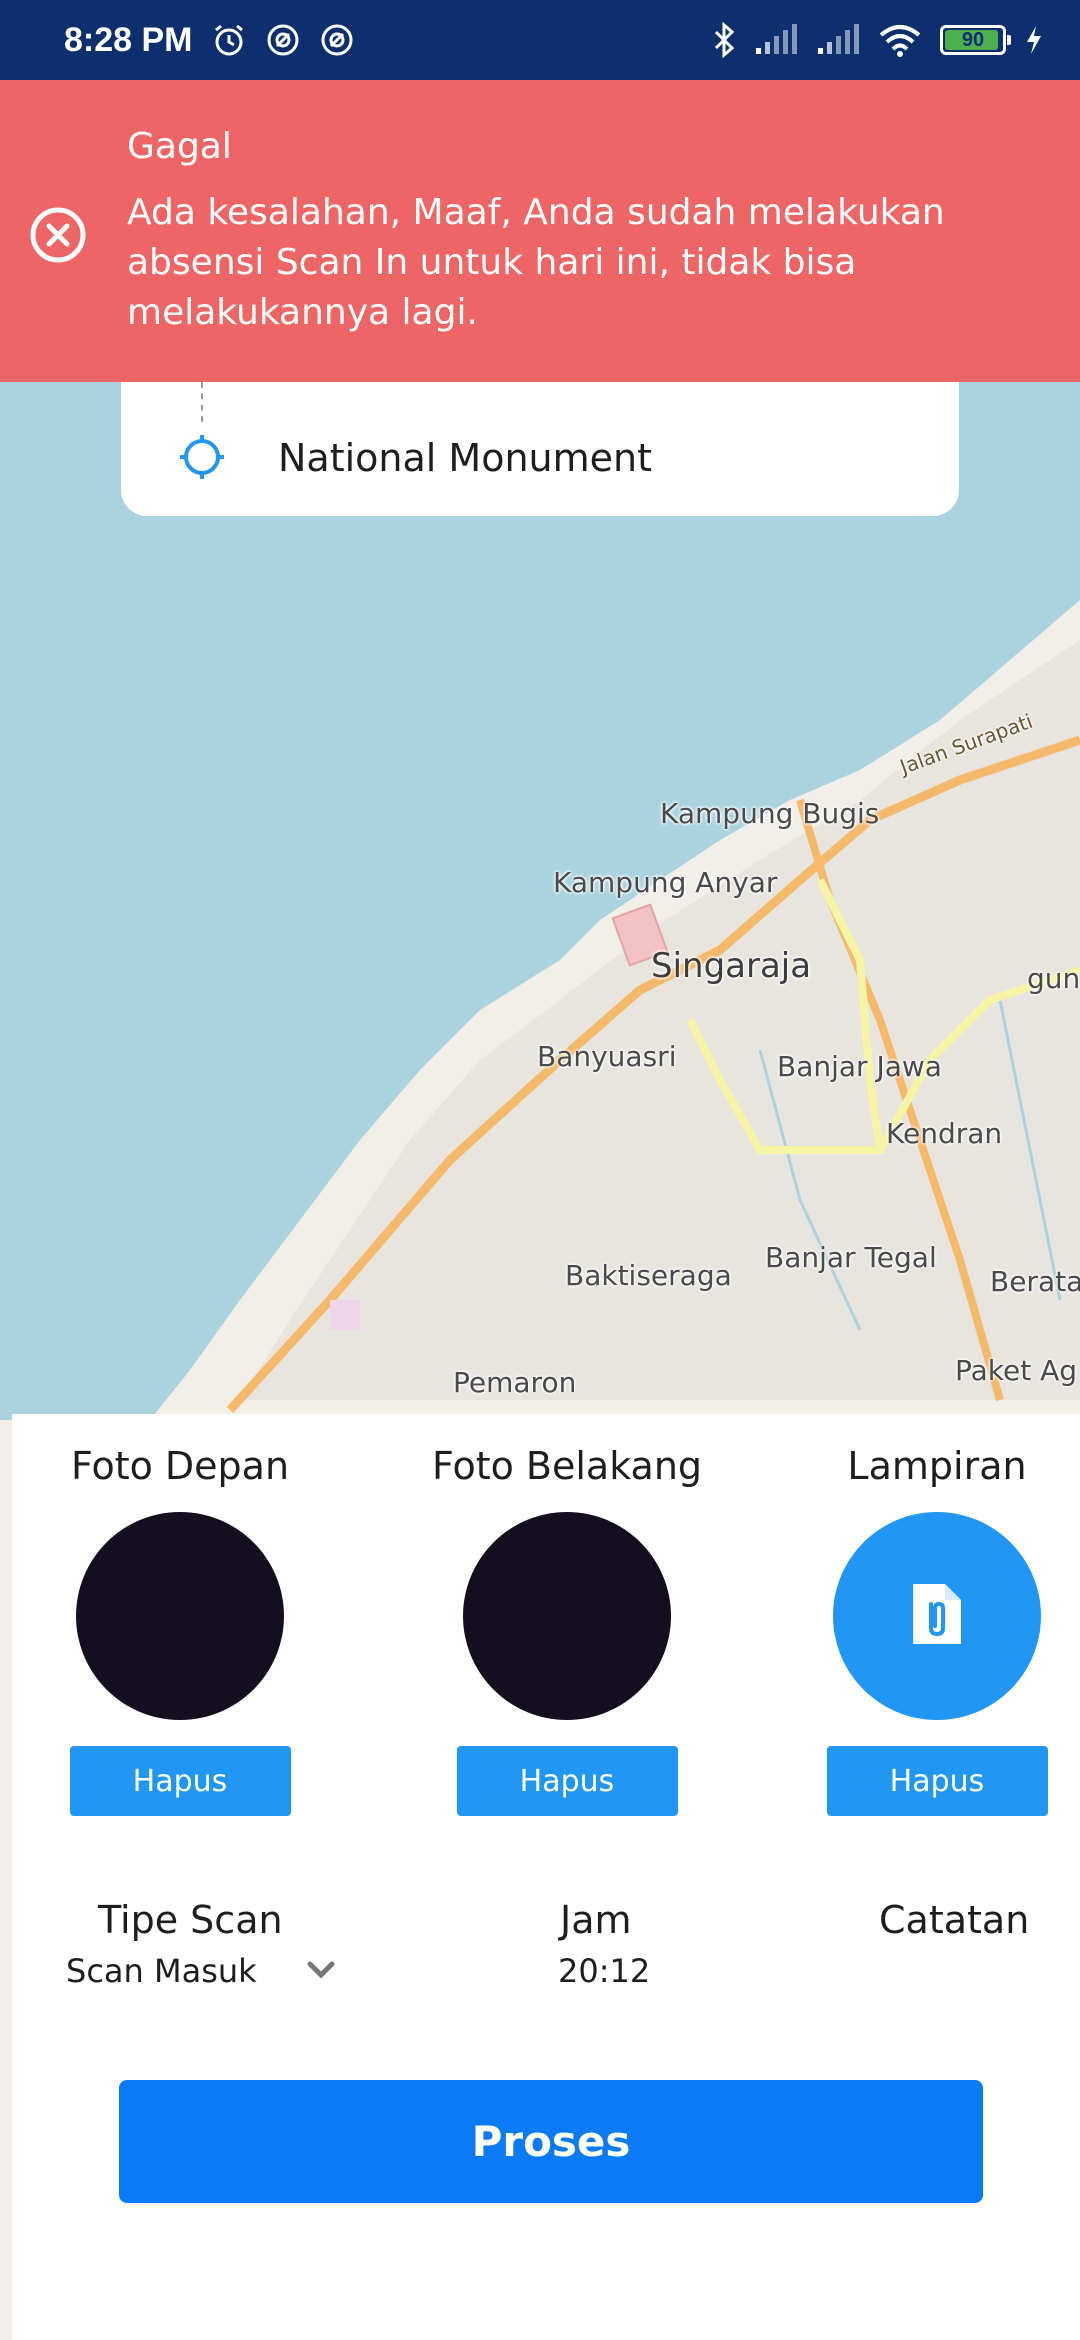 This screenshot has height=2340, width=1080. I want to click on bluetooth-icon, so click(724, 40).